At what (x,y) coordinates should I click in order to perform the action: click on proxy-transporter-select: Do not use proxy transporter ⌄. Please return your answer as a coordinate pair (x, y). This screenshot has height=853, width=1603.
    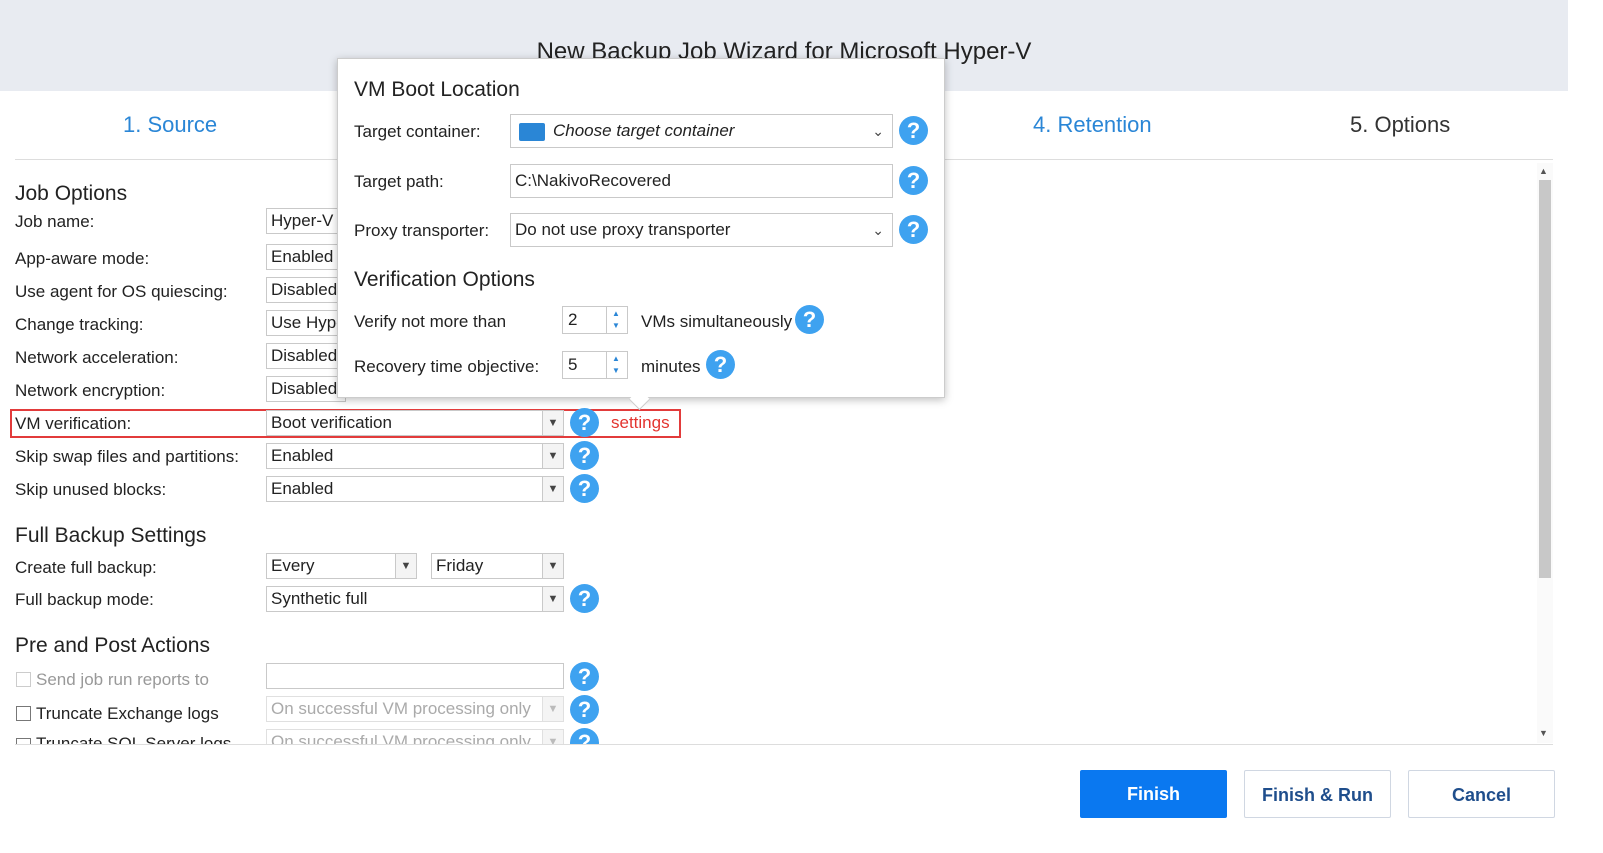
    Looking at the image, I should click on (701, 230).